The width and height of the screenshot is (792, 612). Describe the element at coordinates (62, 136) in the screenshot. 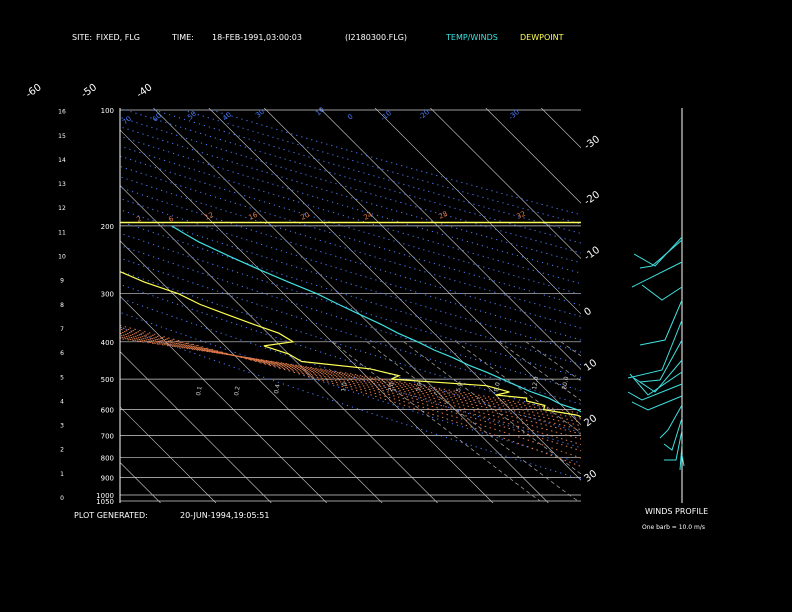

I see `height-tick-label: 15` at that location.